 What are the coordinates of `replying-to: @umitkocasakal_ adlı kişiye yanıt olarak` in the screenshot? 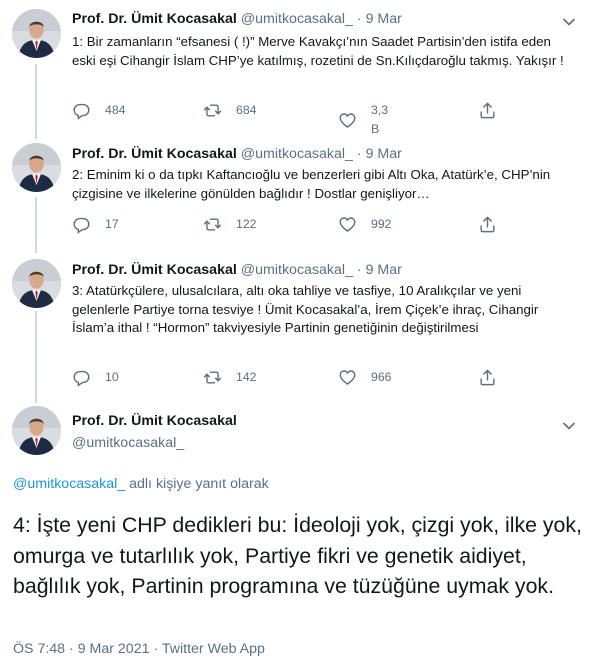 It's located at (141, 484).